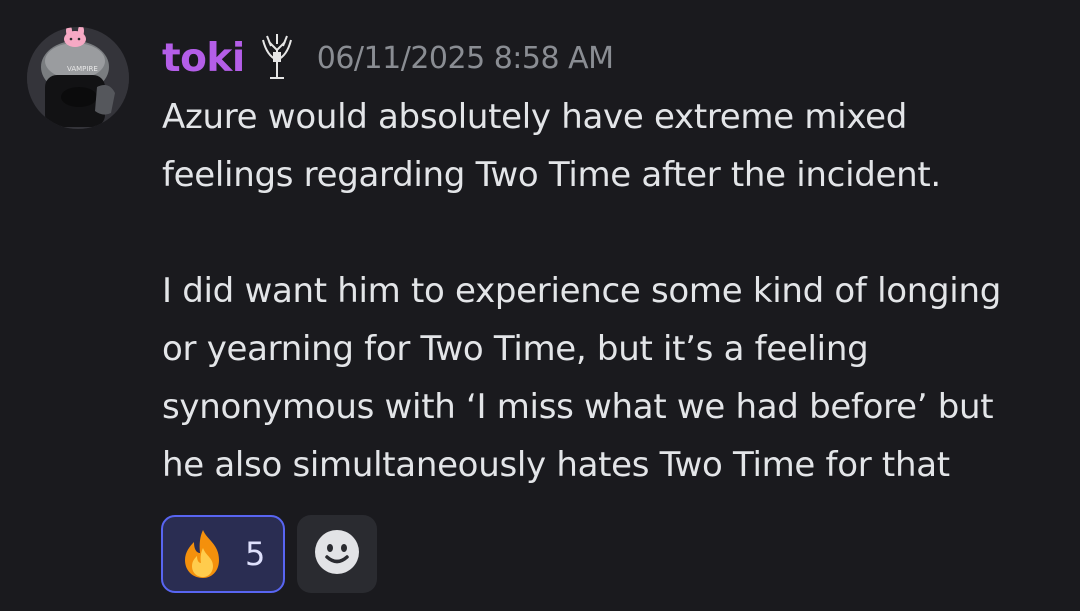 The width and height of the screenshot is (1080, 611). I want to click on reaction-fire-button: 5, so click(223, 554).